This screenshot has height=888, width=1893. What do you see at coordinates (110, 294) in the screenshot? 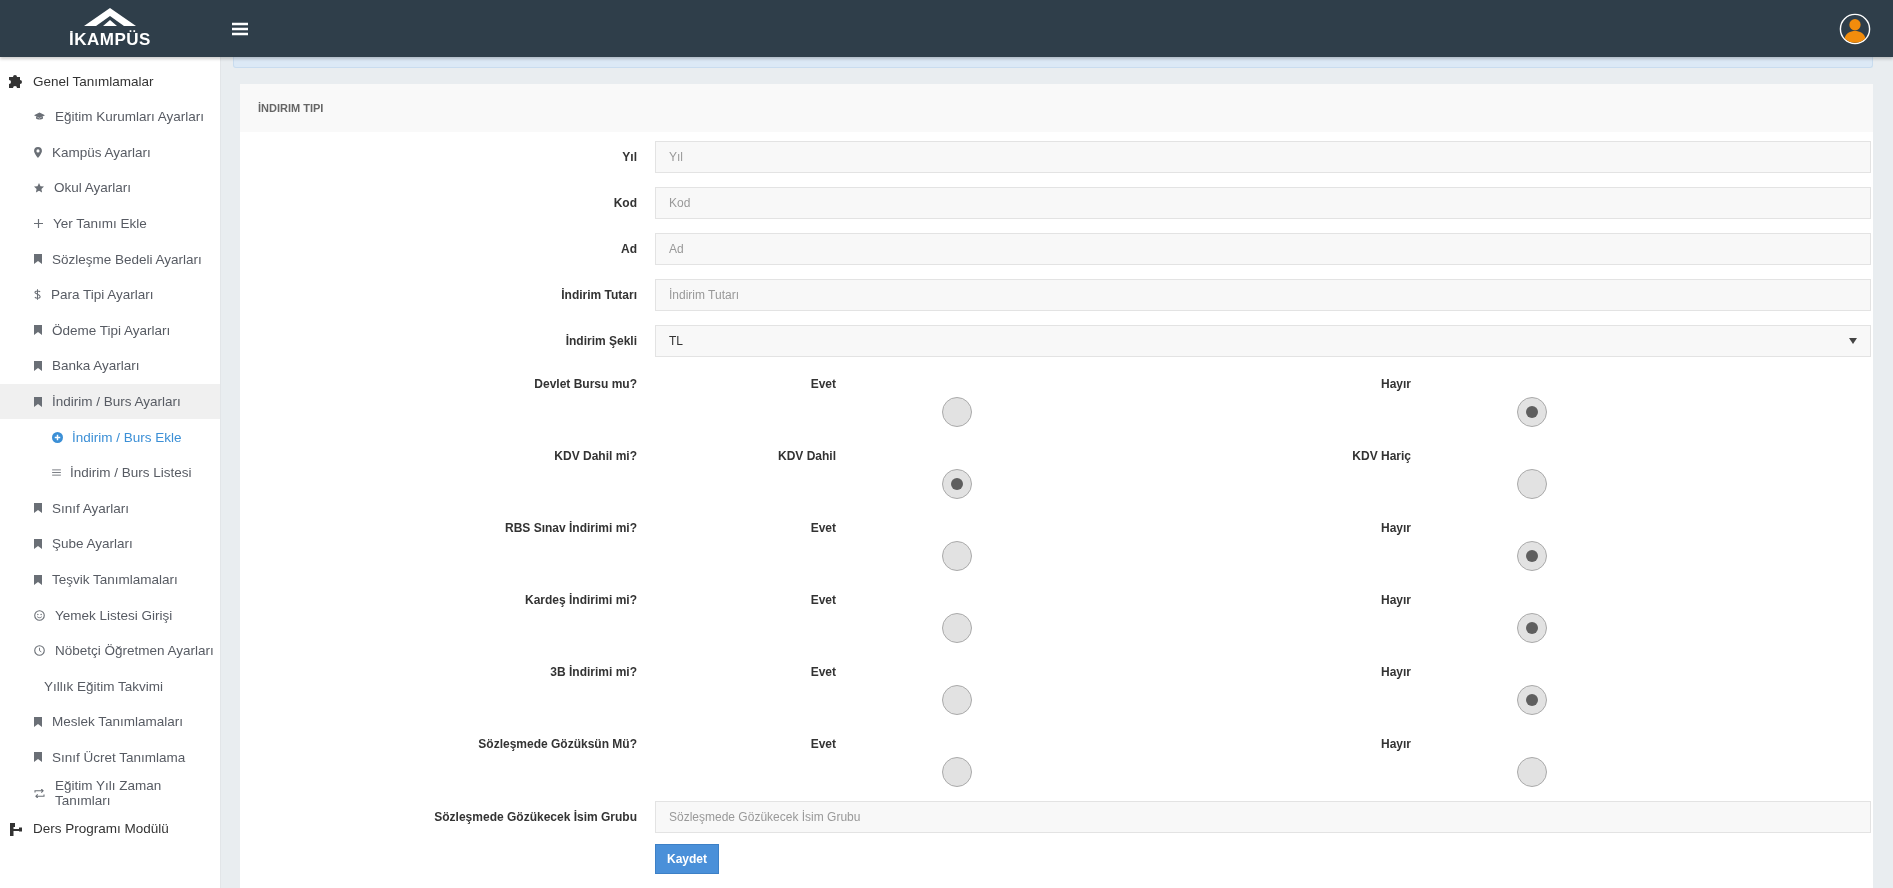
I see `sidebar-item: Para Tipi Ayarları` at bounding box center [110, 294].